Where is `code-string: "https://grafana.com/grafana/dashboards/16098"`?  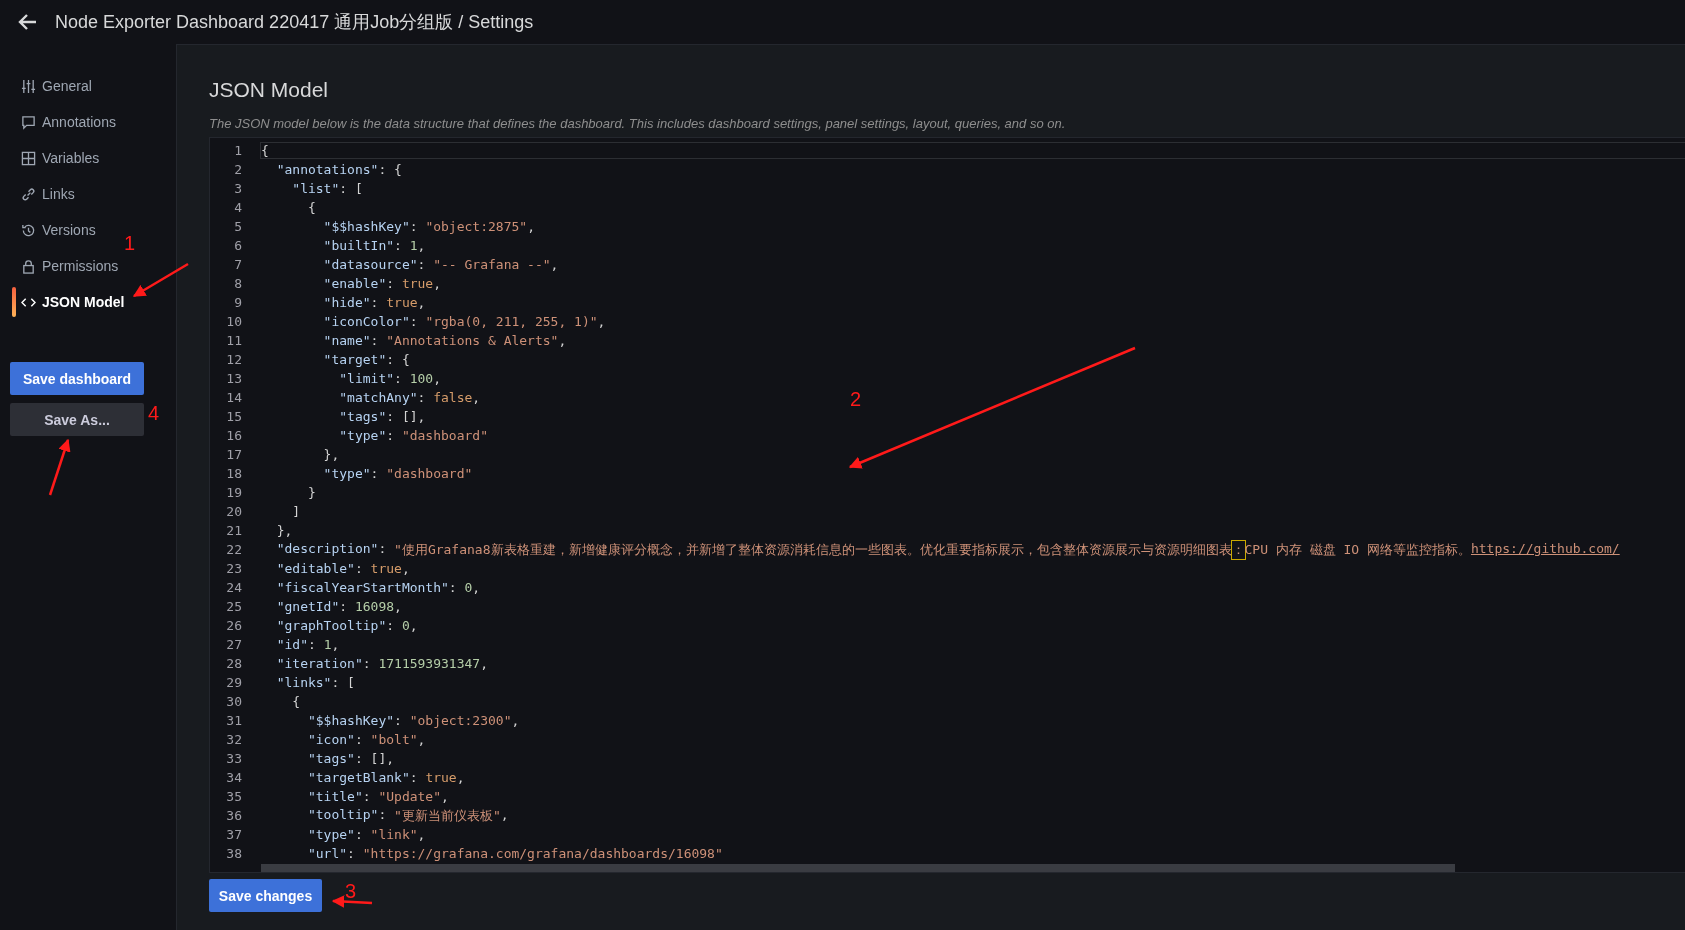 code-string: "https://grafana.com/grafana/dashboards/16098" is located at coordinates (542, 853).